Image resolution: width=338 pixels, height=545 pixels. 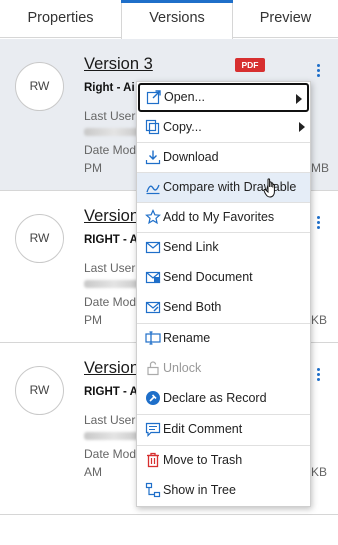 What do you see at coordinates (223, 247) in the screenshot?
I see `menu-item-send-link: Send Link` at bounding box center [223, 247].